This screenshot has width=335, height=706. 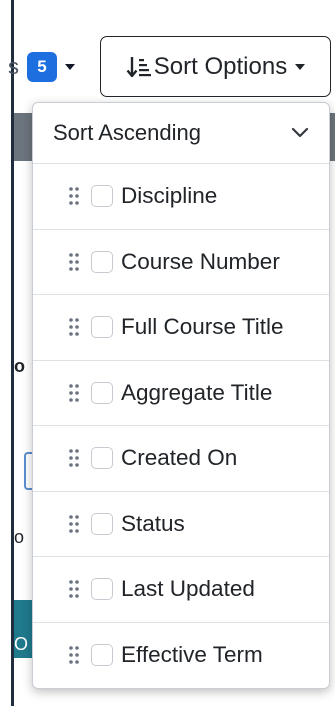 What do you see at coordinates (169, 196) in the screenshot?
I see `sort-field-label: Discipline` at bounding box center [169, 196].